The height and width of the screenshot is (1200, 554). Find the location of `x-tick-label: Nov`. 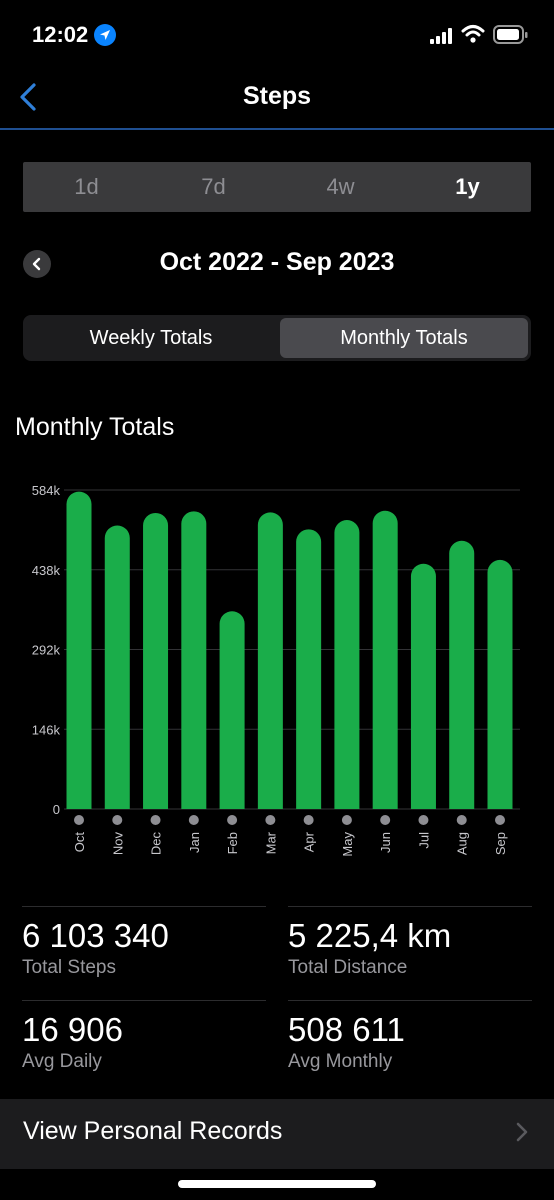

x-tick-label: Nov is located at coordinates (117, 844).